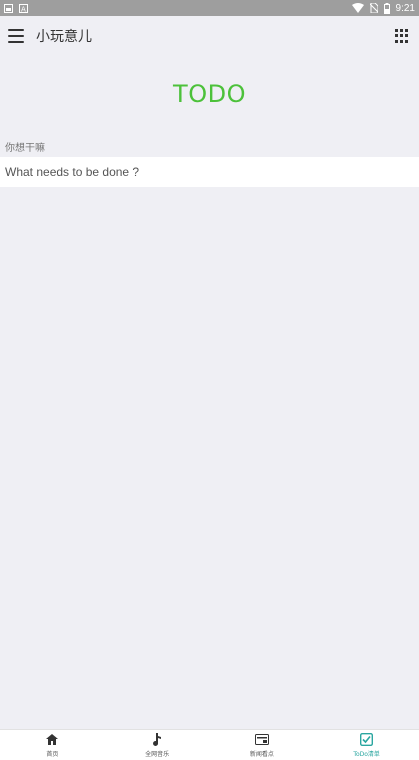 The width and height of the screenshot is (419, 760). What do you see at coordinates (16, 8) in the screenshot?
I see `status-bar-left: A` at bounding box center [16, 8].